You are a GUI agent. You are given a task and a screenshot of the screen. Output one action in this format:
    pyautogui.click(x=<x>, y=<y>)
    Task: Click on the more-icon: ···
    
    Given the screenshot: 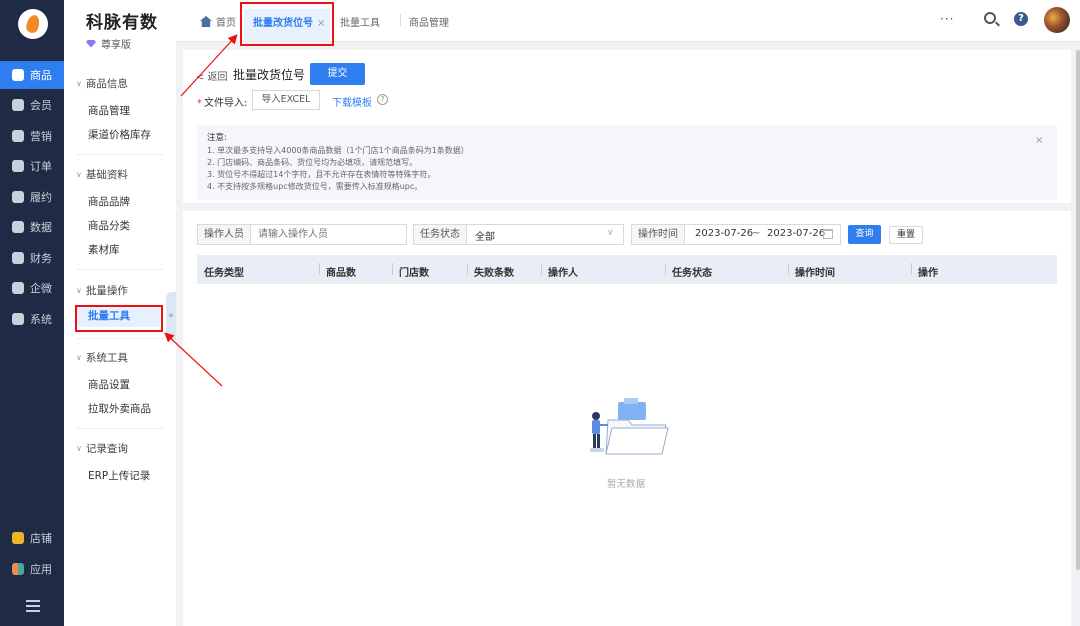 What is the action you would take?
    pyautogui.click(x=947, y=19)
    